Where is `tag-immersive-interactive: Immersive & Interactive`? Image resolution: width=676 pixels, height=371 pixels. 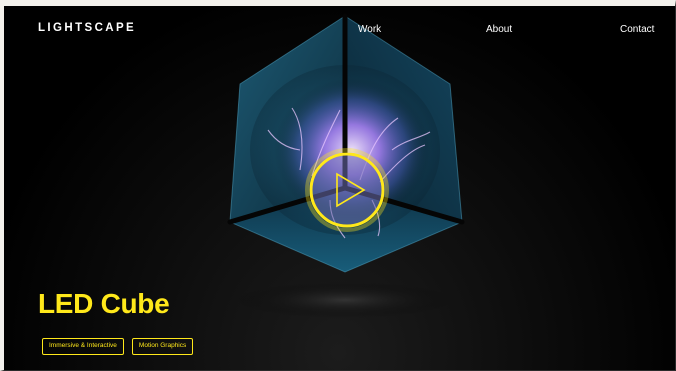
tag-immersive-interactive: Immersive & Interactive is located at coordinates (83, 346).